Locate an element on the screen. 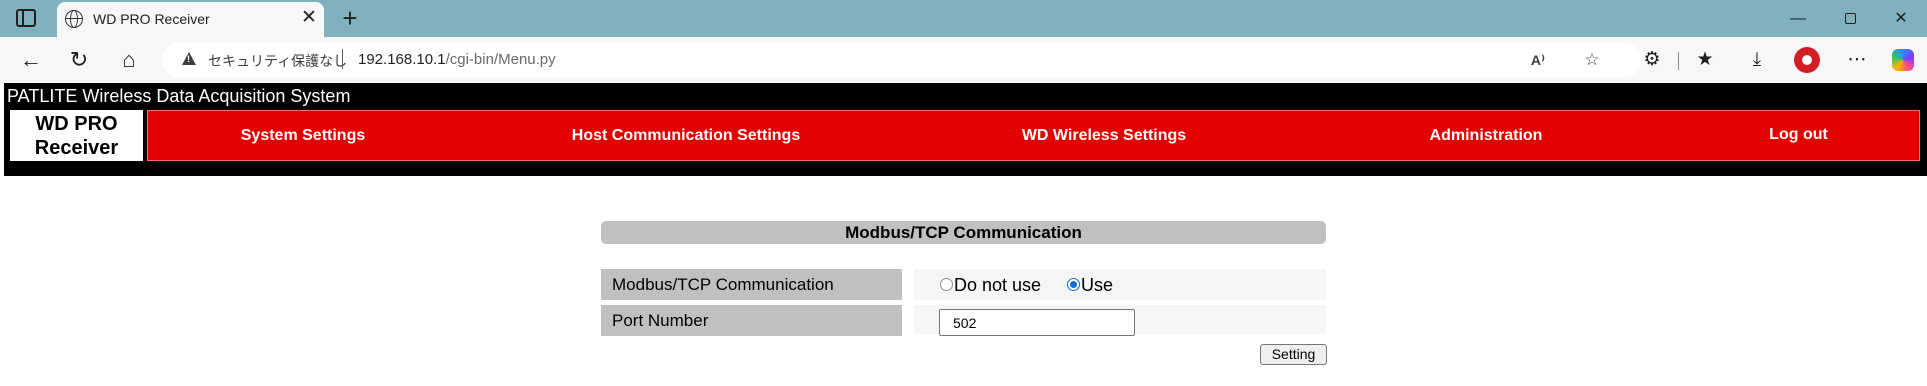 The height and width of the screenshot is (386, 1927). radio-use is located at coordinates (1073, 284).